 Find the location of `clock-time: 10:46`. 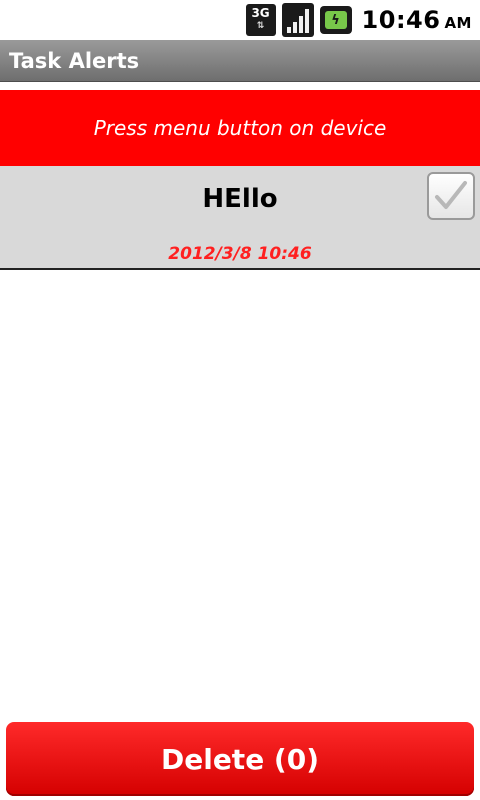

clock-time: 10:46 is located at coordinates (401, 20).